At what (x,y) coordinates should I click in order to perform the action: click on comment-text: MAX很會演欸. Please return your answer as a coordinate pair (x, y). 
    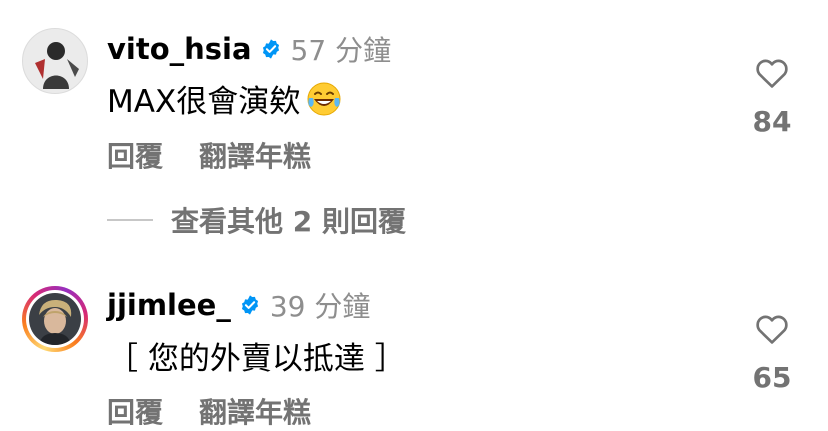
    Looking at the image, I should click on (224, 98).